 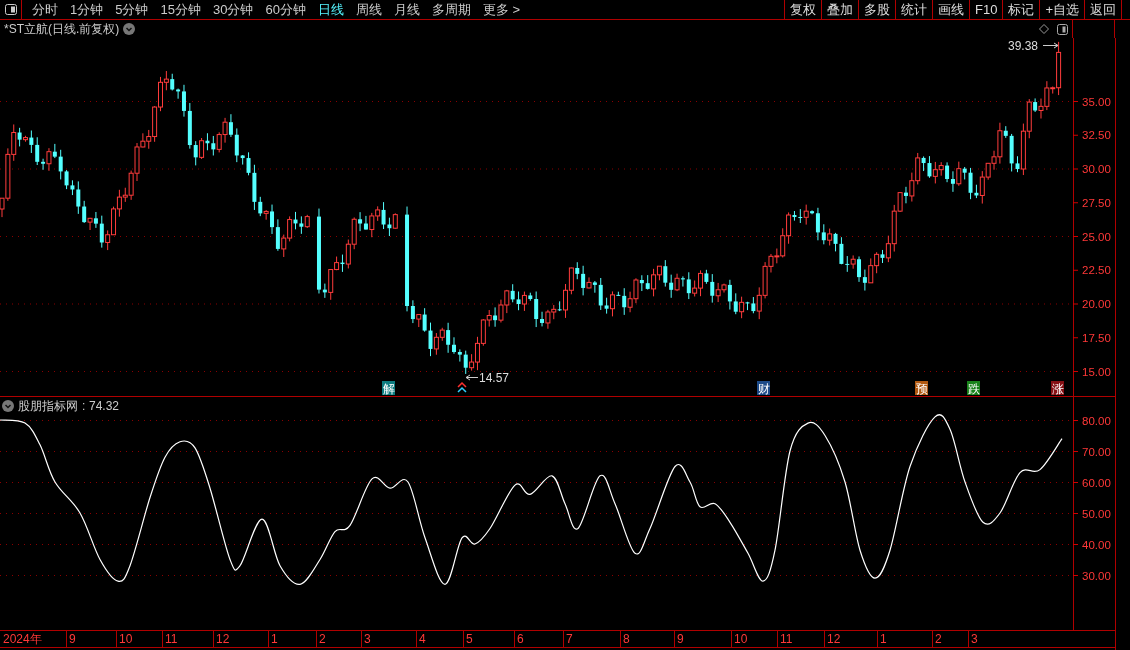 I want to click on event-tag: 涨, so click(x=1057, y=389).